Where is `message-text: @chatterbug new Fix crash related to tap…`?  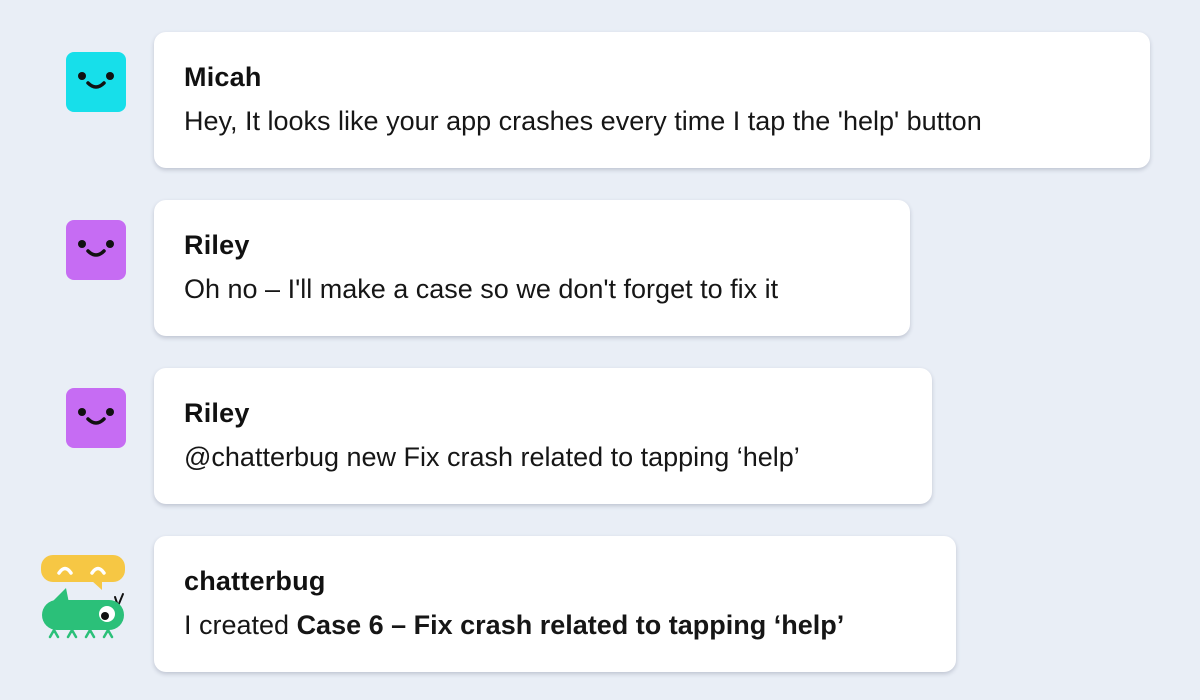 message-text: @chatterbug new Fix crash related to tap… is located at coordinates (492, 457).